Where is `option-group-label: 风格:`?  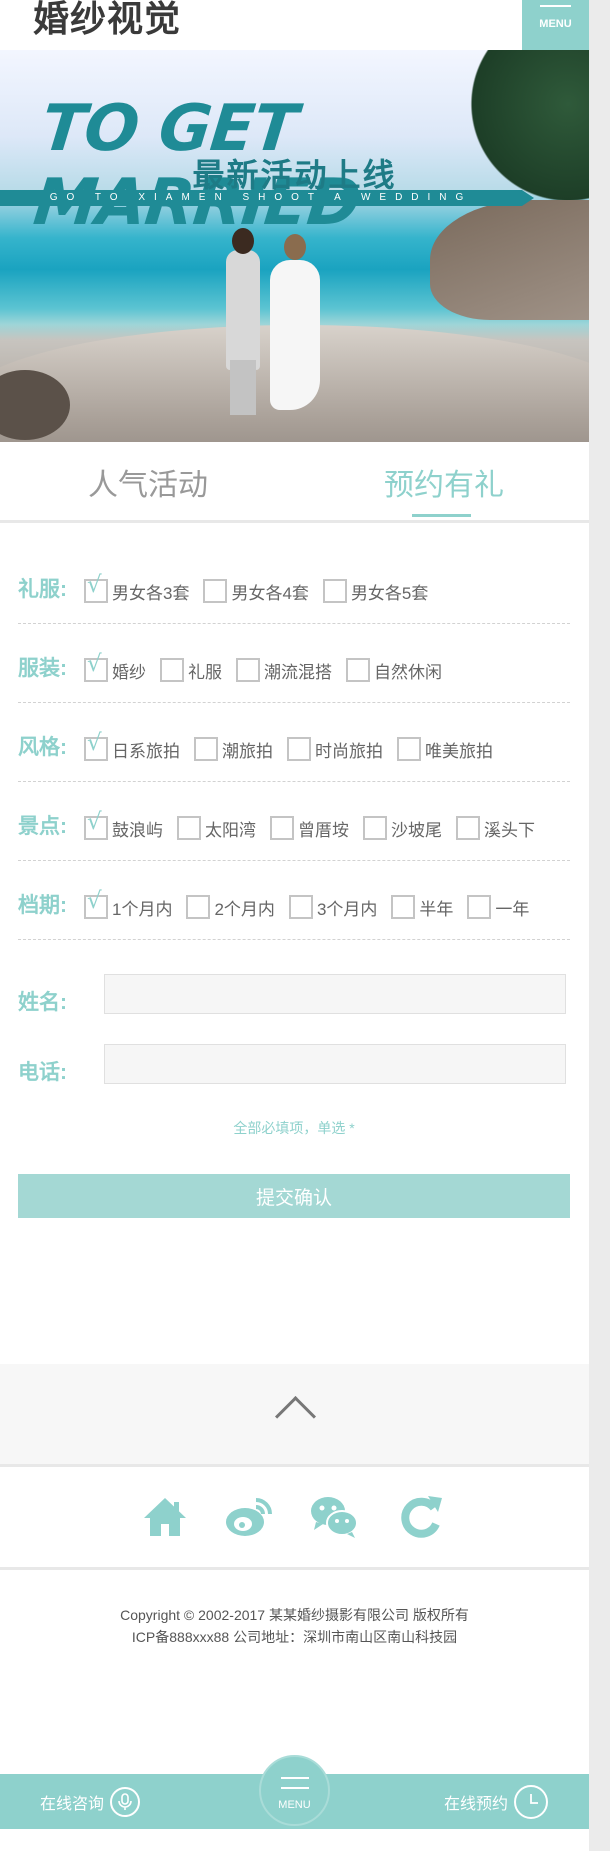
option-group-label: 风格: is located at coordinates (42, 747).